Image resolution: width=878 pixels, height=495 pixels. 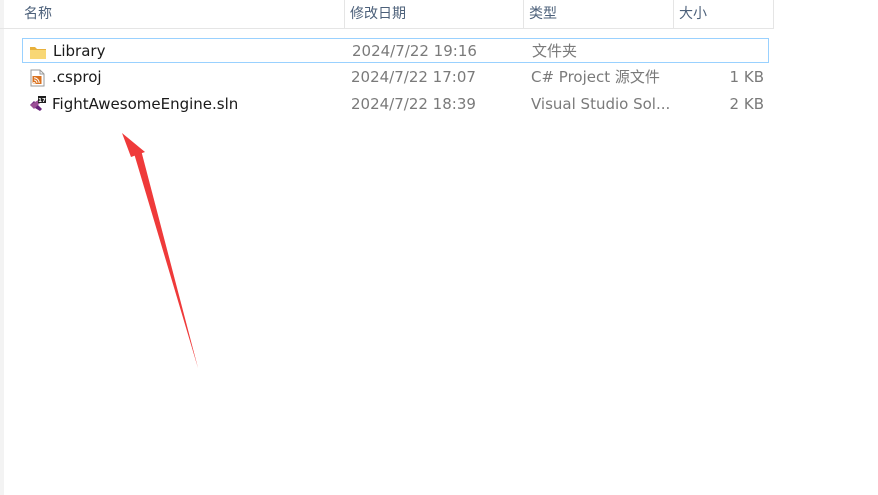 What do you see at coordinates (434, 14) in the screenshot?
I see `column-header-modified: 修改日期` at bounding box center [434, 14].